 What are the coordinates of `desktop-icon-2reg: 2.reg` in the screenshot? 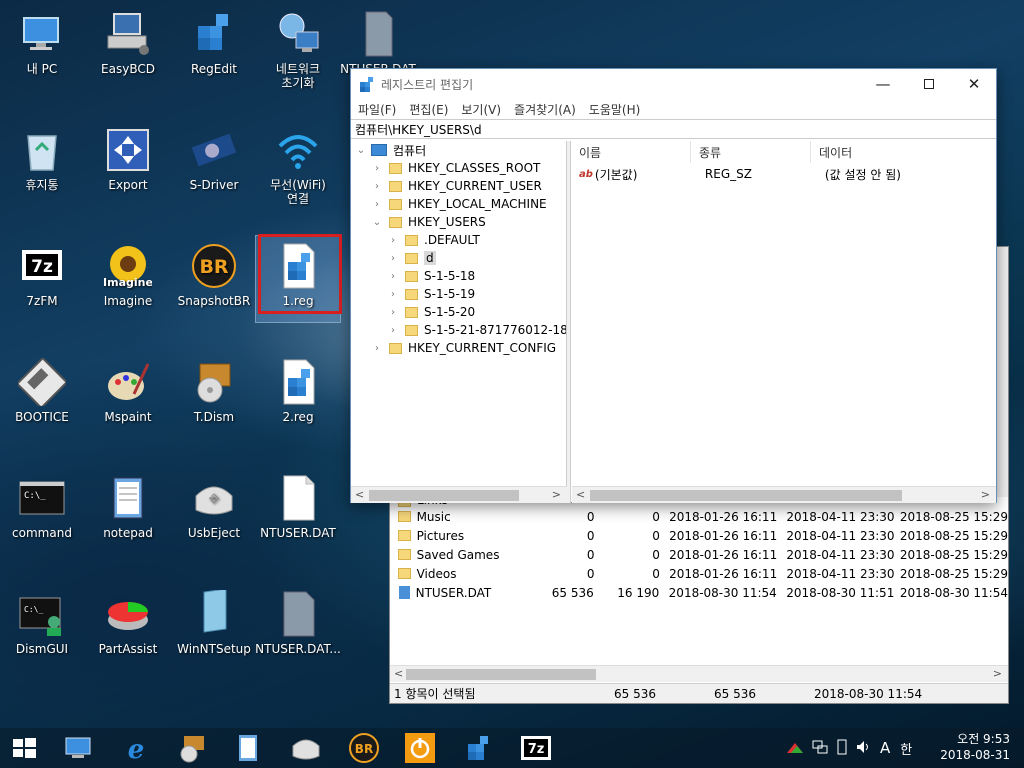 It's located at (298, 395).